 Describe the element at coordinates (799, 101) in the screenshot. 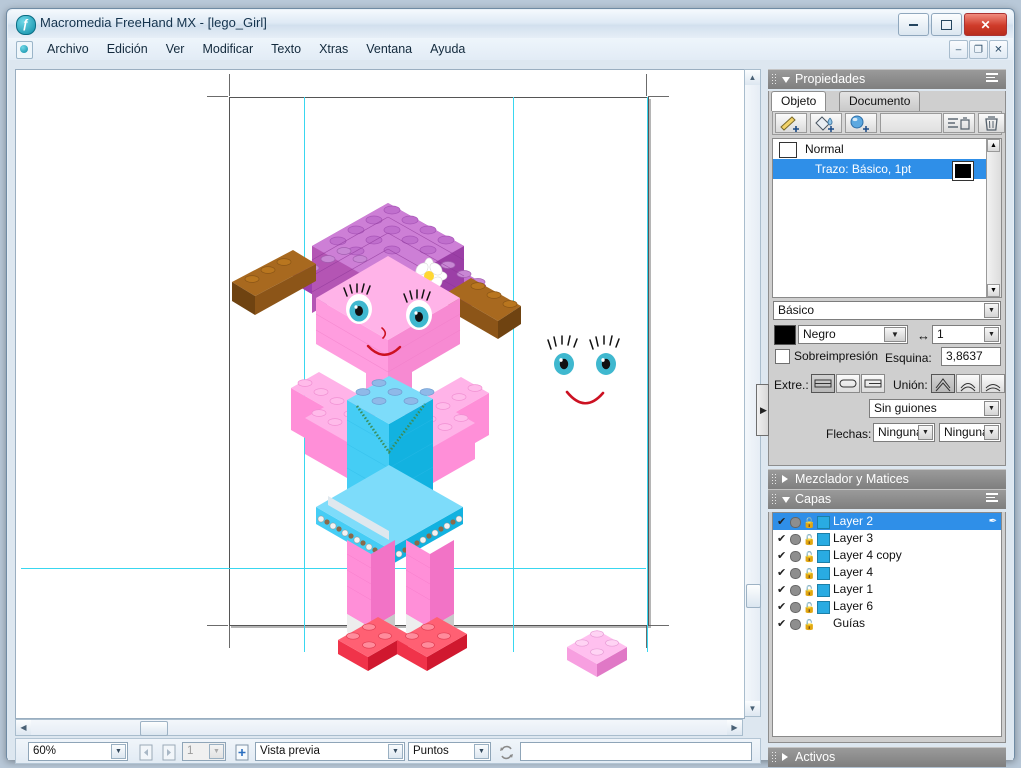

I see `tab-objeto: Objeto` at that location.